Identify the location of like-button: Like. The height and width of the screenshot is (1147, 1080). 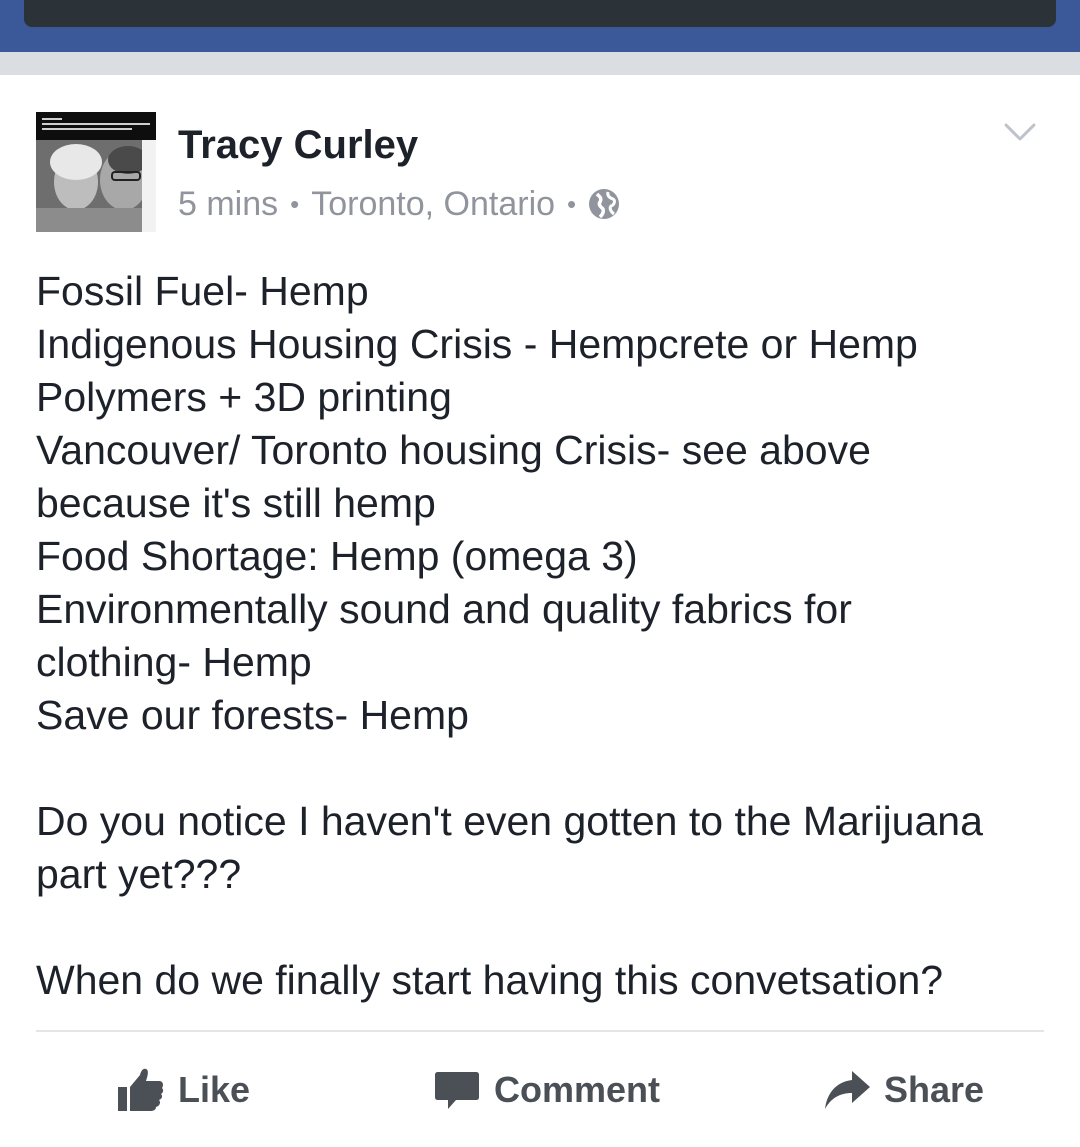
(183, 1090).